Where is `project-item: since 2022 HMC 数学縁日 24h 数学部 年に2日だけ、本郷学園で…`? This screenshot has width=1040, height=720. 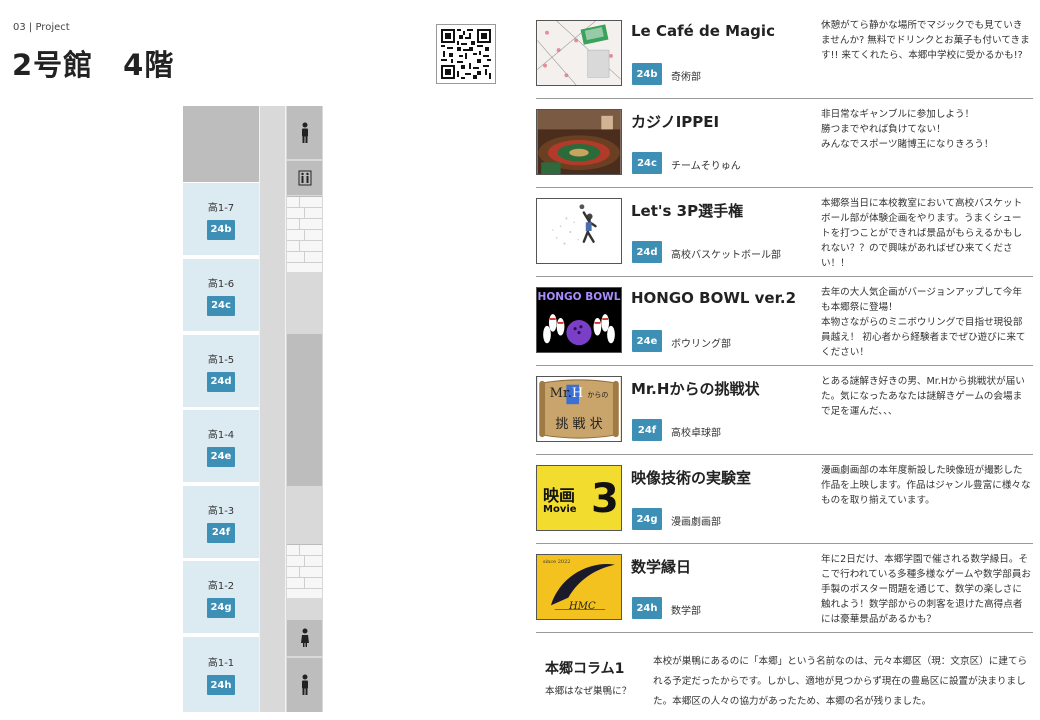 project-item: since 2022 HMC 数学縁日 24h 数学部 年に2日だけ、本郷学園で… is located at coordinates (784, 588).